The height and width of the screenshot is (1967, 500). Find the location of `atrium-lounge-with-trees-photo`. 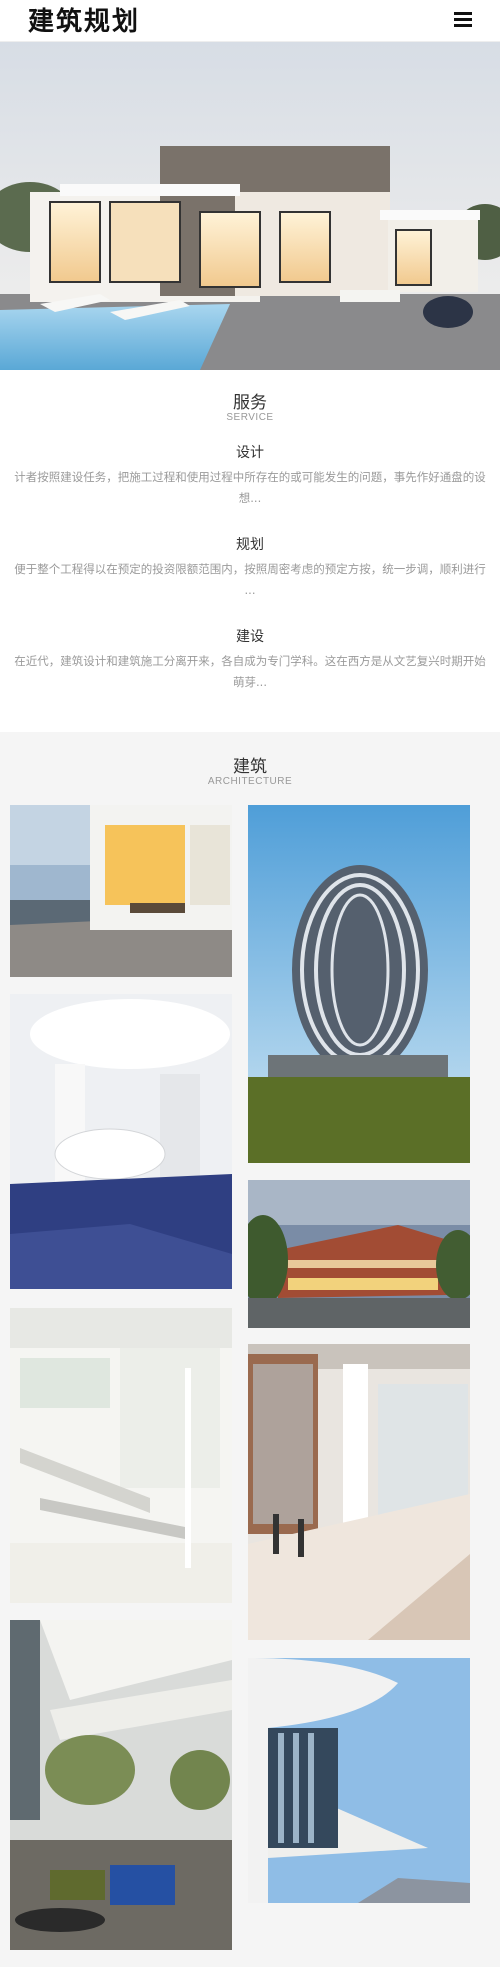

atrium-lounge-with-trees-photo is located at coordinates (121, 1785).